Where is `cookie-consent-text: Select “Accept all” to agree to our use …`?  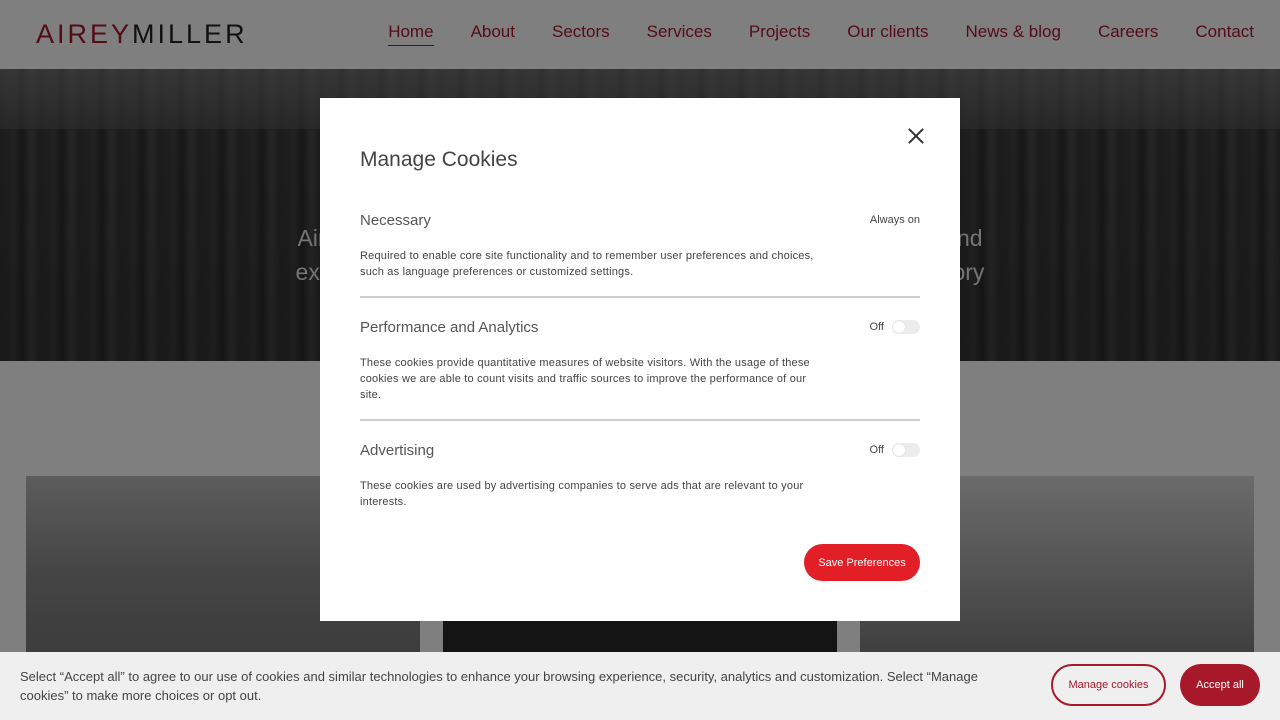
cookie-consent-text: Select “Accept all” to agree to our use … is located at coordinates (499, 686).